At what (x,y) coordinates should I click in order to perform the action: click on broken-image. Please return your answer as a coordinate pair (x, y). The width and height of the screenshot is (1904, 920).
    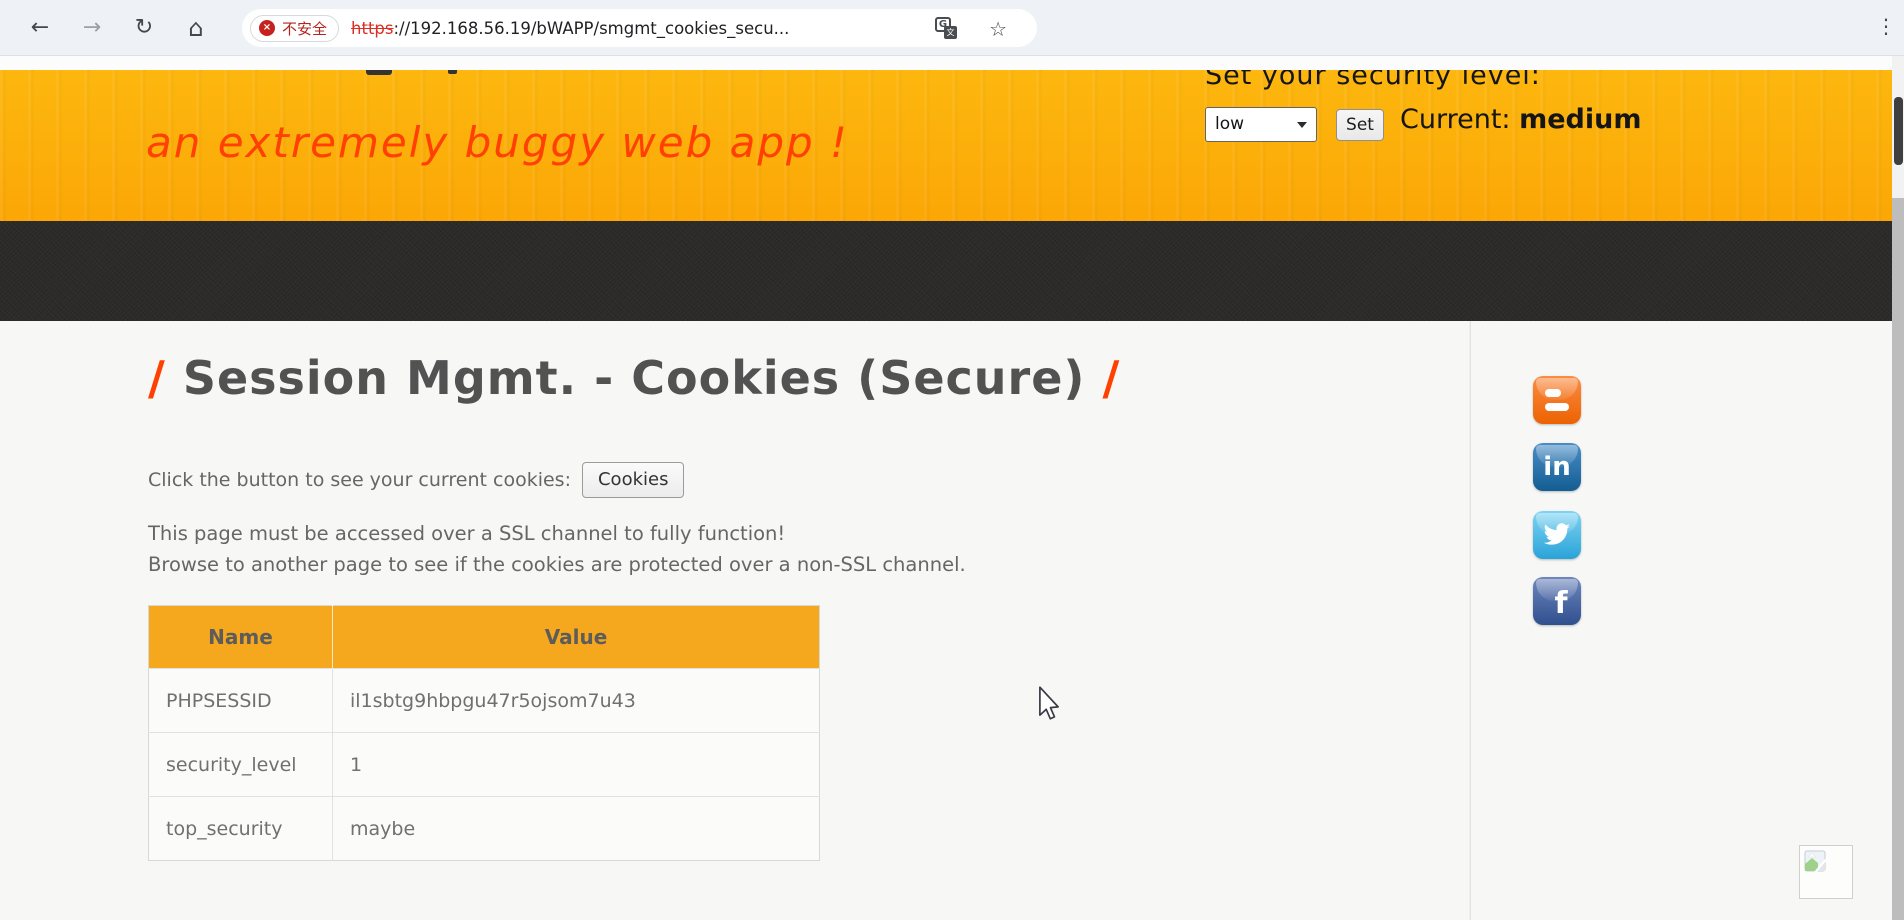
    Looking at the image, I should click on (1826, 872).